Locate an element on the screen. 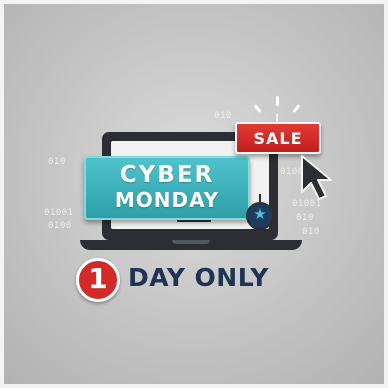 This screenshot has width=388, height=388. day-only-label: DAY ONLY is located at coordinates (198, 277).